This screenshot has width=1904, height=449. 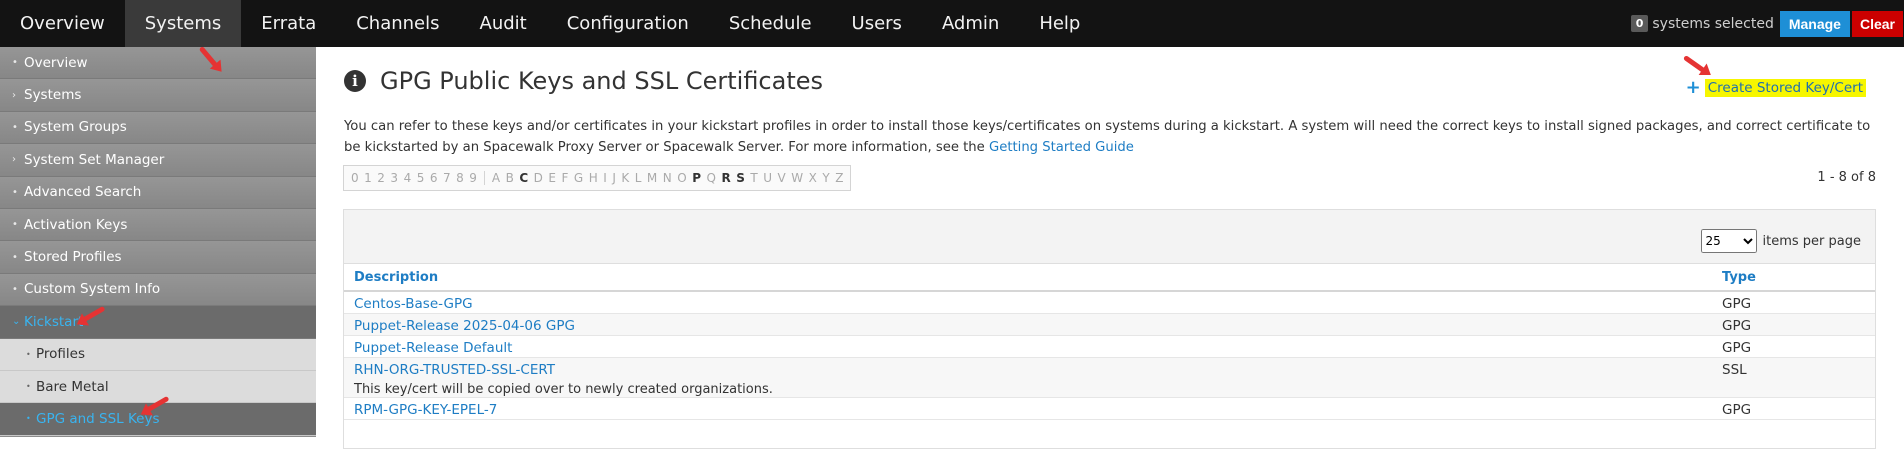 I want to click on nav-channels: Channels, so click(x=397, y=23).